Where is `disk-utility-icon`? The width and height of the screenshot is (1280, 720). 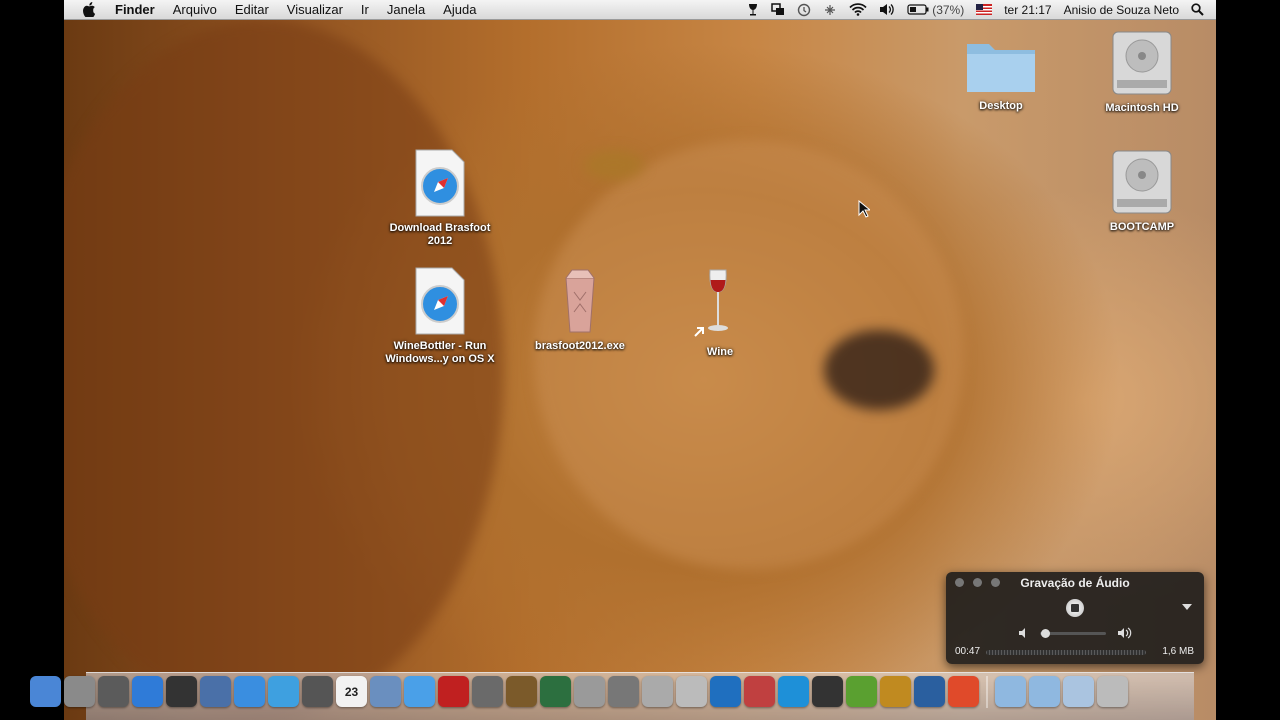 disk-utility-icon is located at coordinates (589, 691).